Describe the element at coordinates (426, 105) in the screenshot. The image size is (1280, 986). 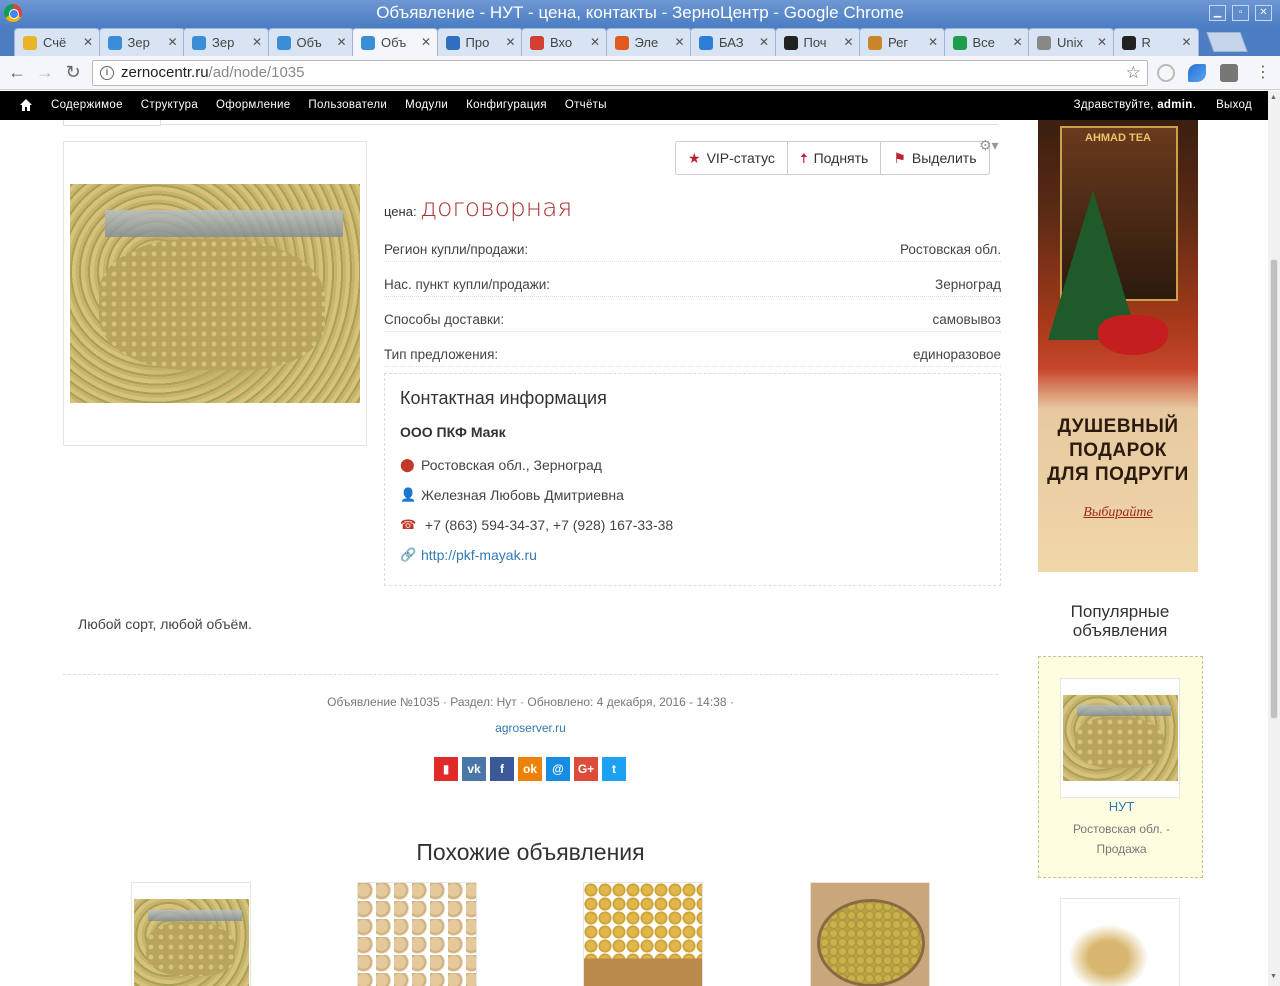
I see `admin-menu-item: Модули` at that location.